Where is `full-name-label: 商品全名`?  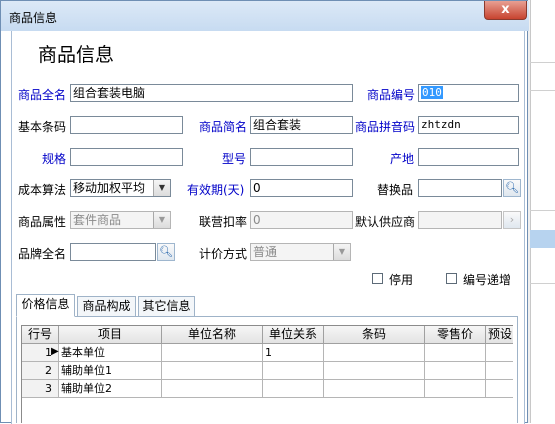
full-name-label: 商品全名 is located at coordinates (42, 95).